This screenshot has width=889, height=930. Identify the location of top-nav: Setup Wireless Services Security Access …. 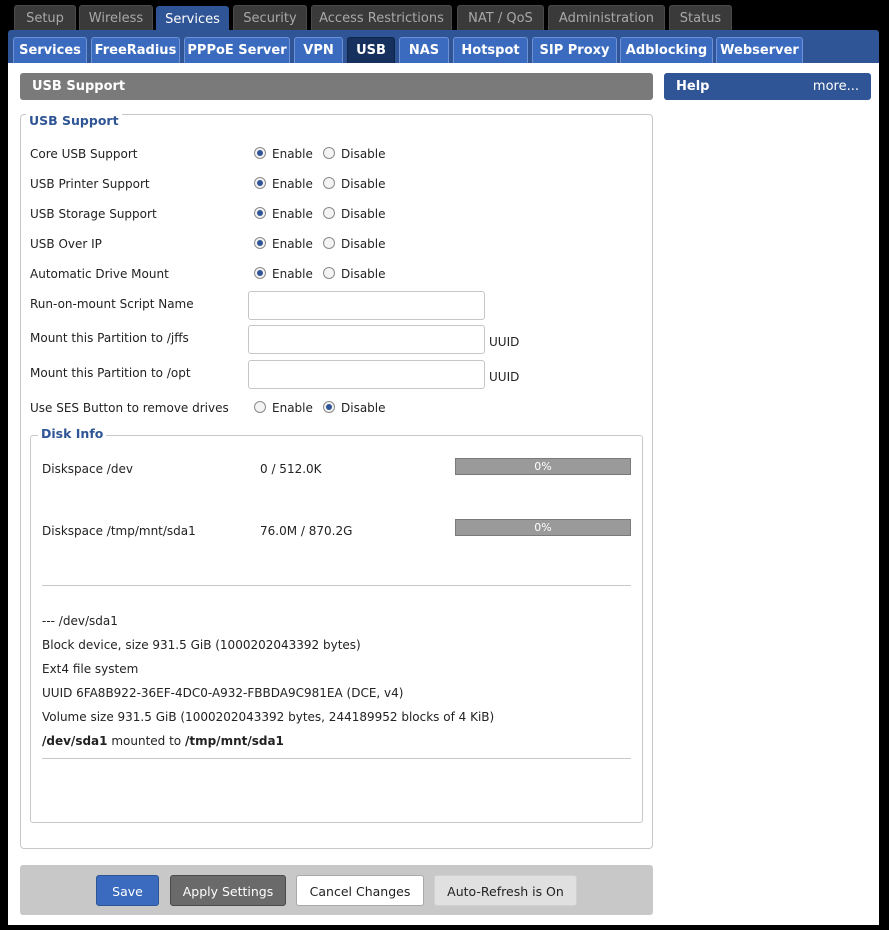
(444, 16).